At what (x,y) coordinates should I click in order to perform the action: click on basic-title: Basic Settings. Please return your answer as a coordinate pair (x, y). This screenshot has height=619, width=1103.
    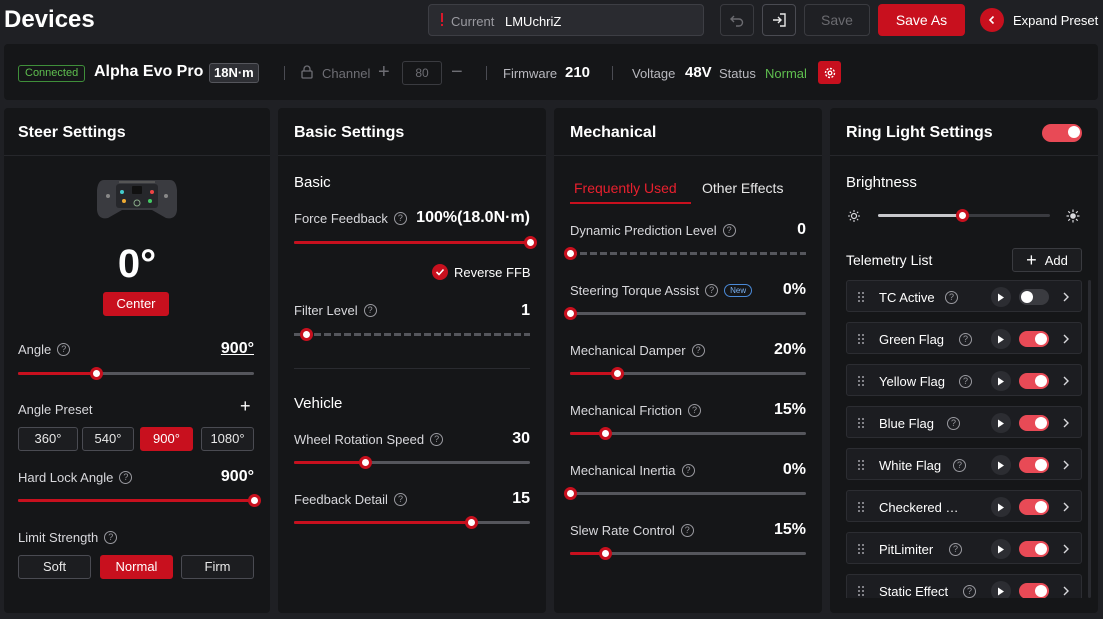
    Looking at the image, I should click on (349, 132).